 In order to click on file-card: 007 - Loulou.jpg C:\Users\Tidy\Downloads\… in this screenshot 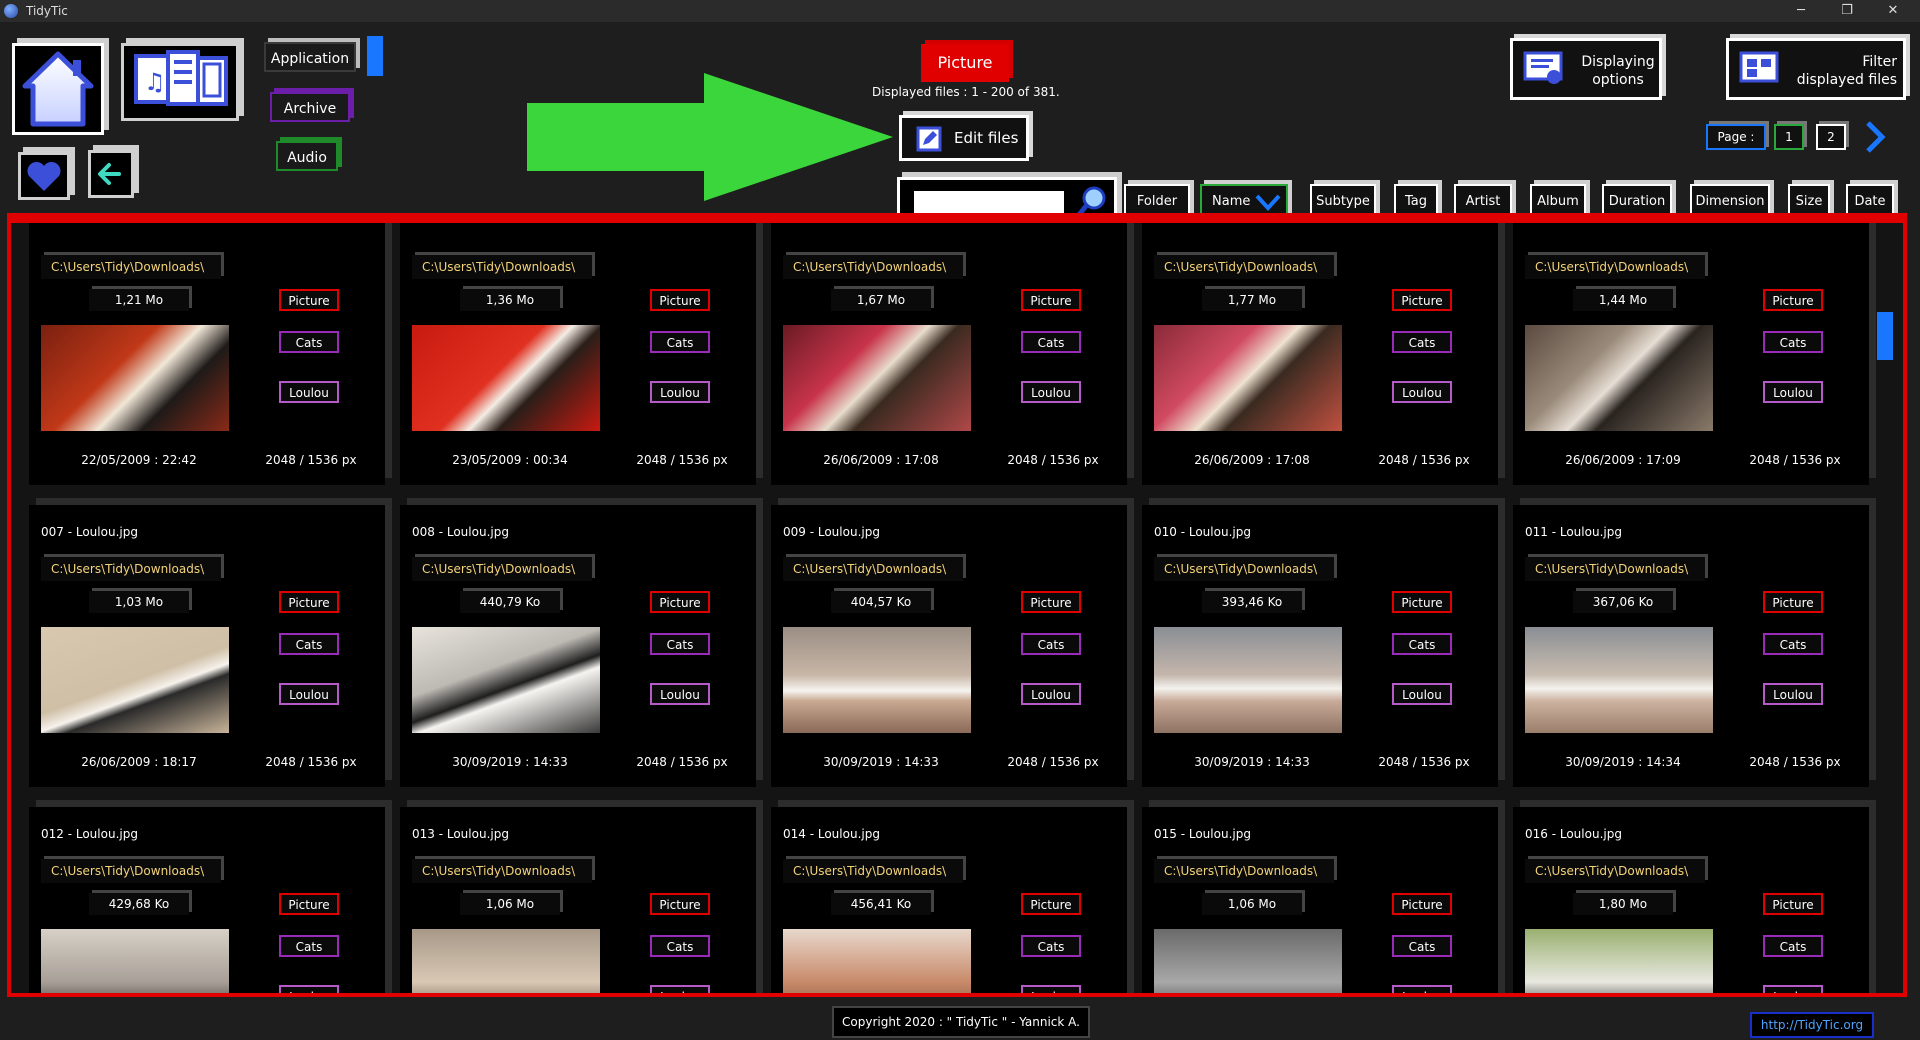, I will do `click(207, 646)`.